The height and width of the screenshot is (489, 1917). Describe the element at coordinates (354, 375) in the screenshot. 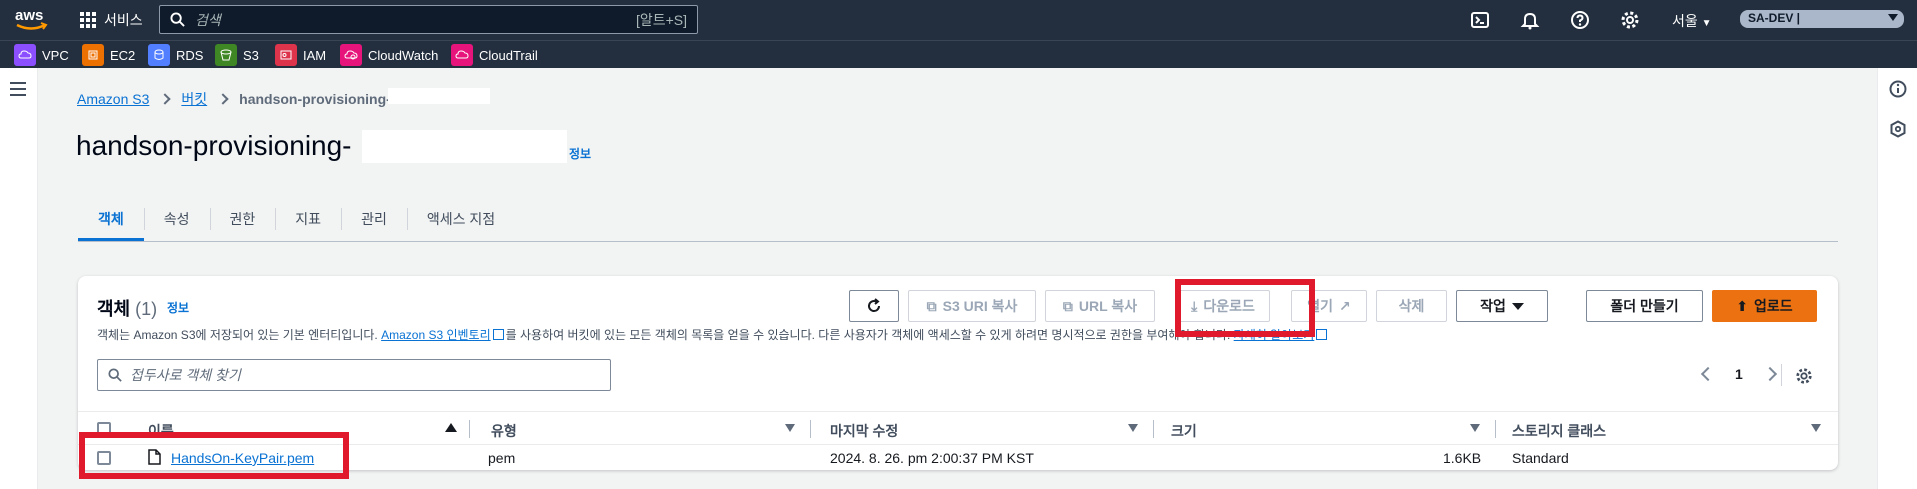

I see `object-filter-input: 접두사로 객체 찾기` at that location.